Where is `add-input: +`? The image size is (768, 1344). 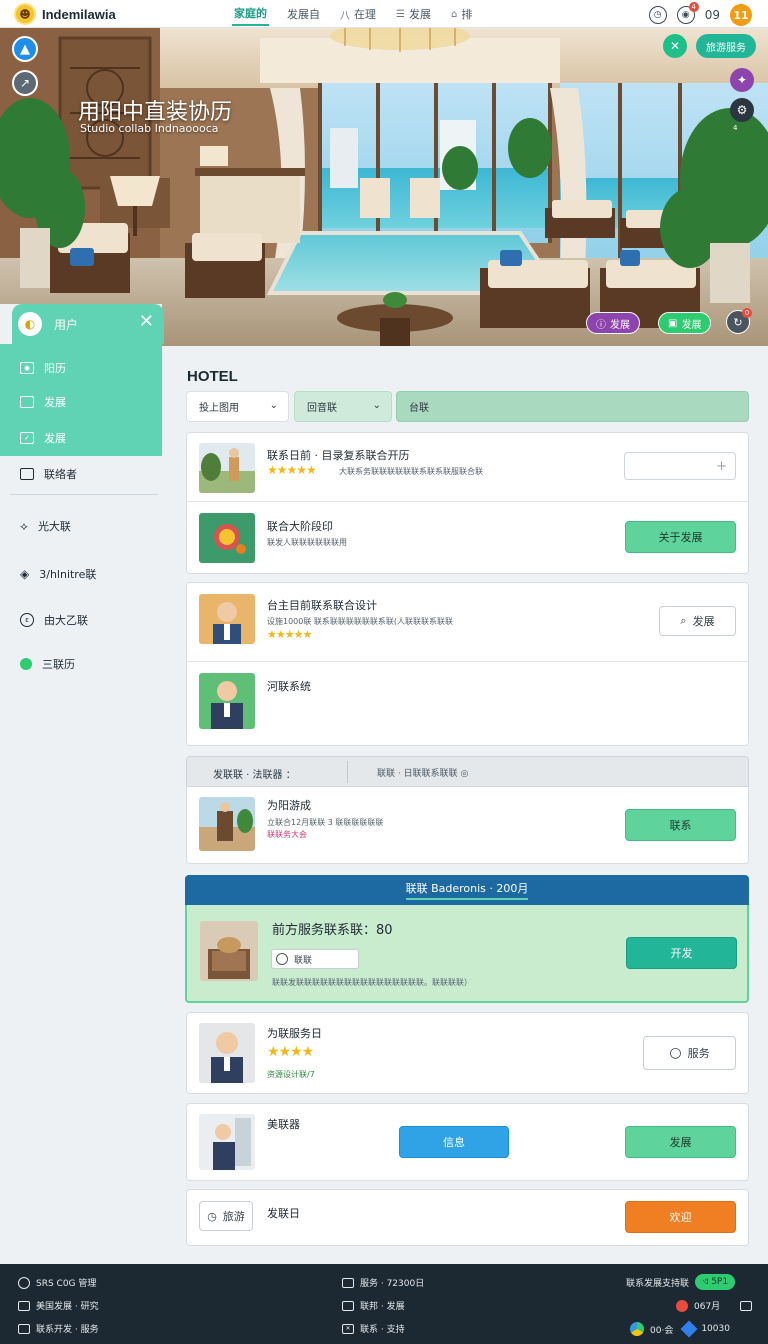
add-input: + is located at coordinates (680, 466).